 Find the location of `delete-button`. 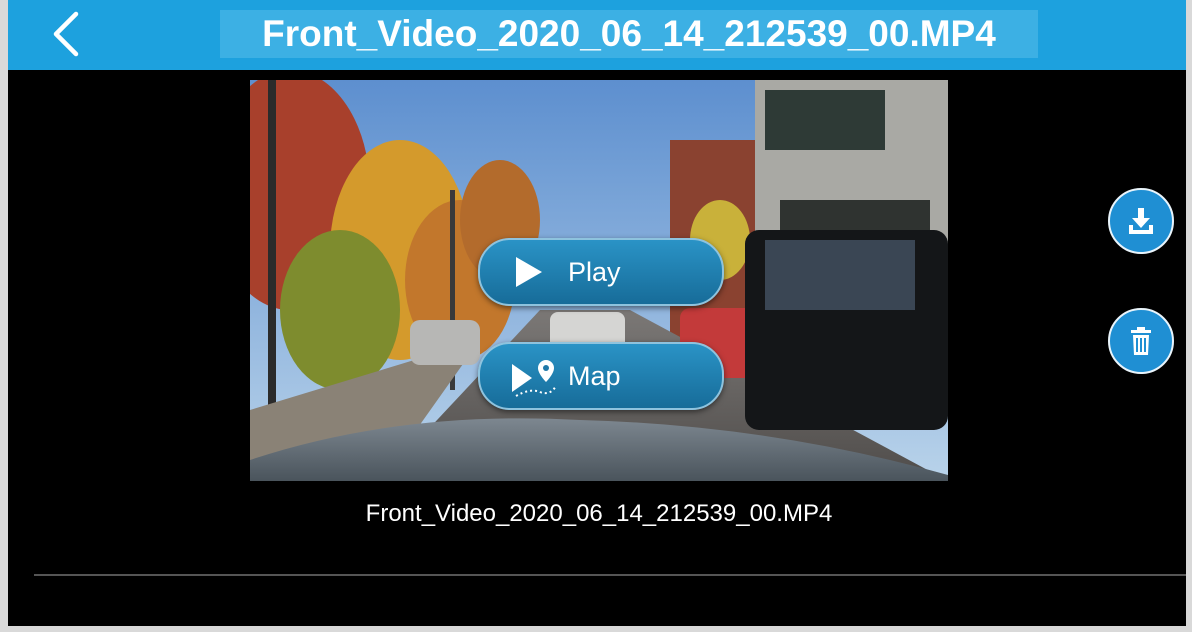

delete-button is located at coordinates (1141, 341).